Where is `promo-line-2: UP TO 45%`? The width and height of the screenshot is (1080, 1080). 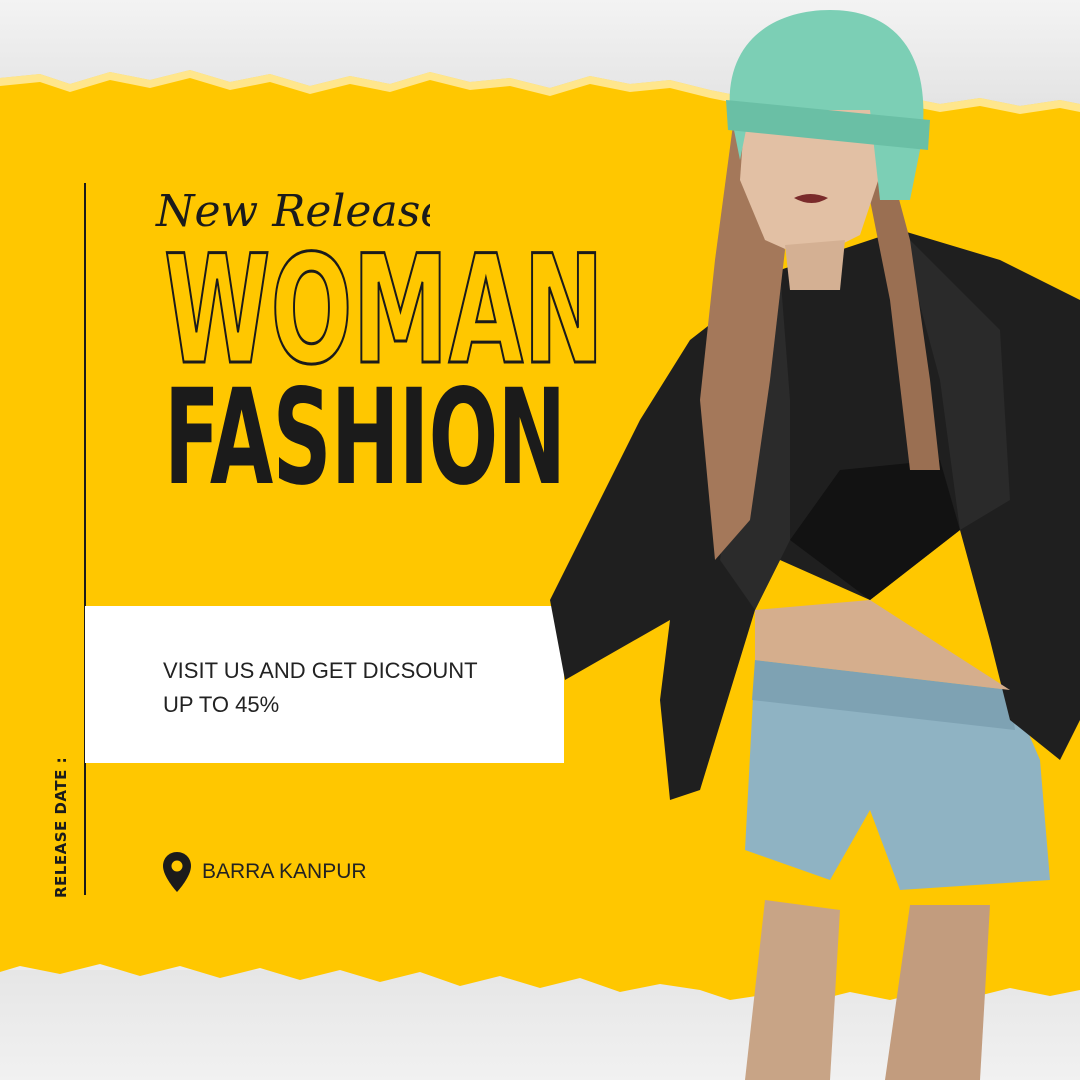 promo-line-2: UP TO 45% is located at coordinates (221, 704).